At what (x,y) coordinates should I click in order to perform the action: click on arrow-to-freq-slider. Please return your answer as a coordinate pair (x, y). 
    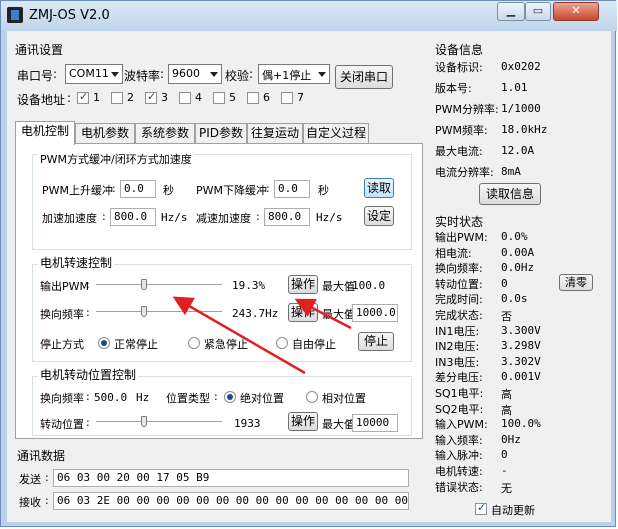
    Looking at the image, I should click on (239, 335).